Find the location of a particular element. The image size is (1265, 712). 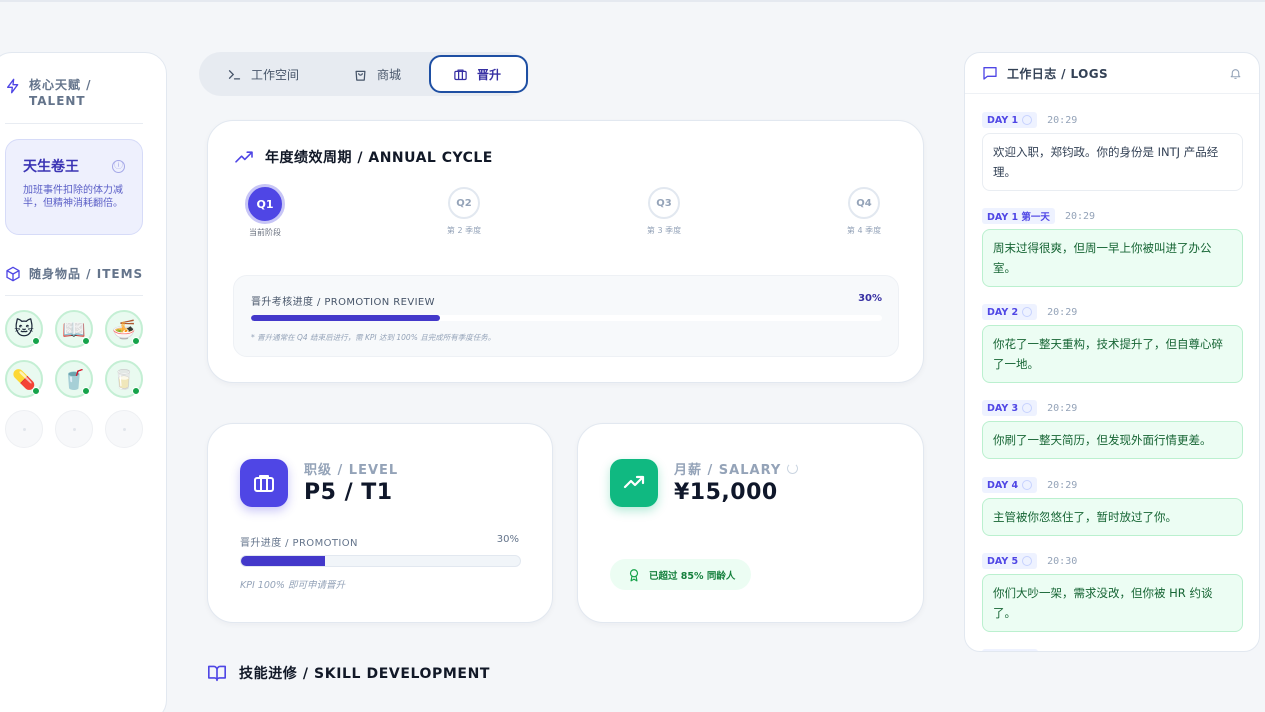

review-title: 晋升考核进度 / PROMOTION REVIEW is located at coordinates (343, 302).